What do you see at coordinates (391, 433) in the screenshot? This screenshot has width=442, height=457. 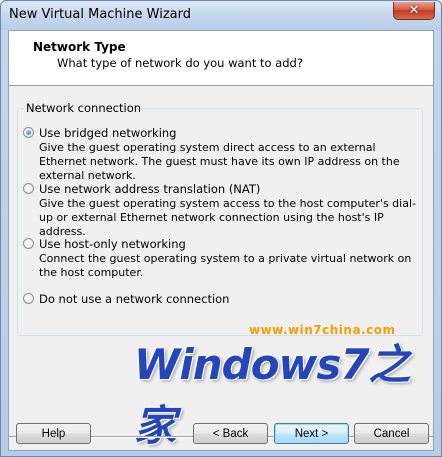 I see `cancel-button: Cancel` at bounding box center [391, 433].